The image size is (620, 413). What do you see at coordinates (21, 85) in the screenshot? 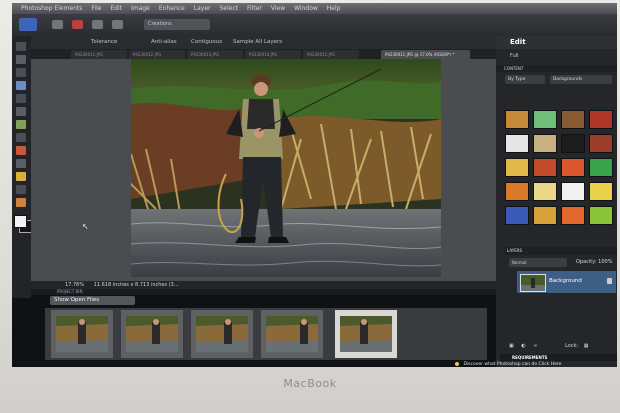
I see `eyedropper-tool-icon` at bounding box center [21, 85].